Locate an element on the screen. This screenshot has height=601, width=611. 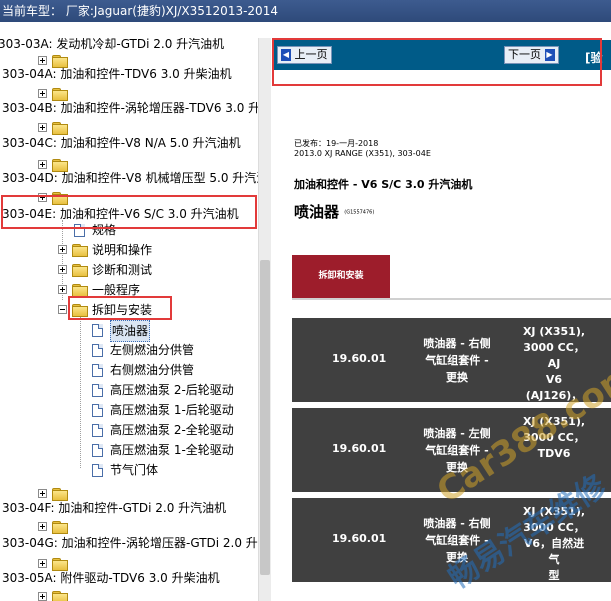
tree-node-label: 303-04B: 加油和控件-涡轮增压器-TDV6 3.0 升柴油机 is located at coordinates (130, 108).